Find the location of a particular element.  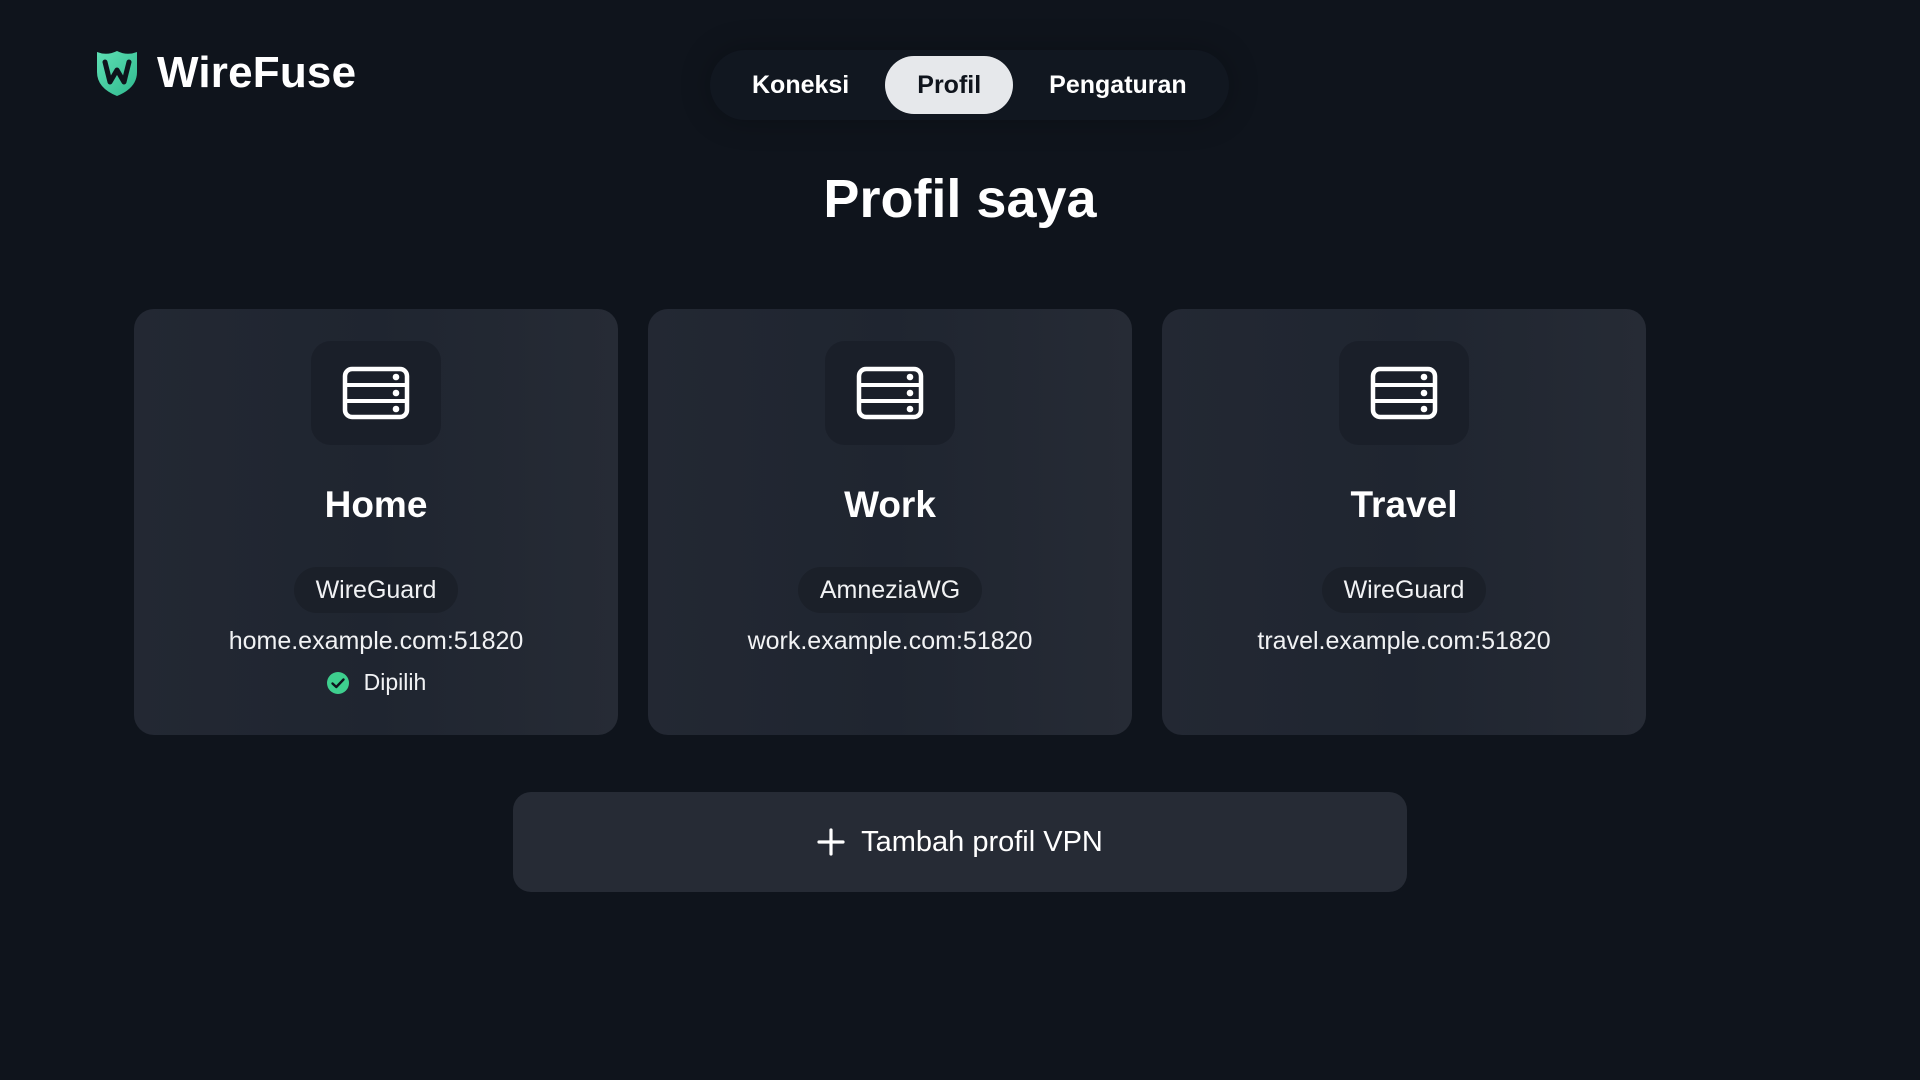

profile-endpoint: travel.example.com:51820 is located at coordinates (1404, 641).